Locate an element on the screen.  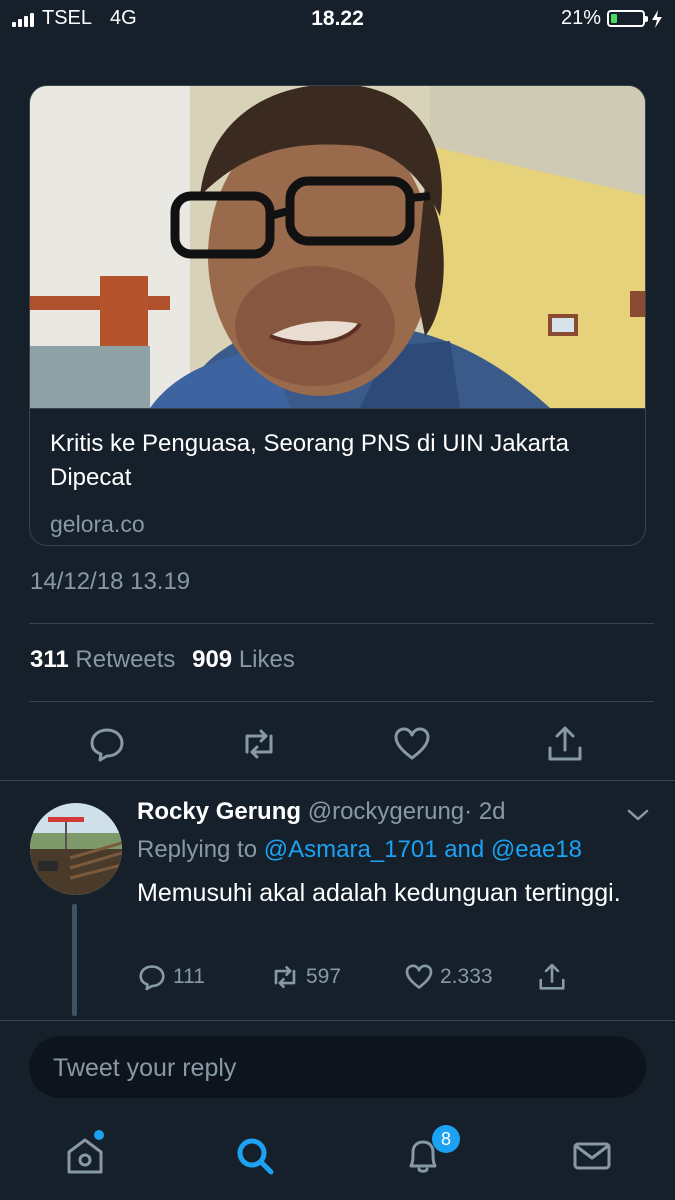
reply-author-handle: @rockygerung is located at coordinates (386, 811).